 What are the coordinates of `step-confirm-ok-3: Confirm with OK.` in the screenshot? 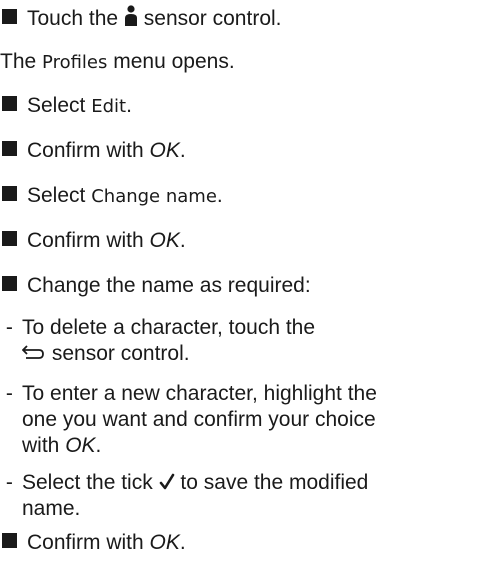 It's located at (93, 543).